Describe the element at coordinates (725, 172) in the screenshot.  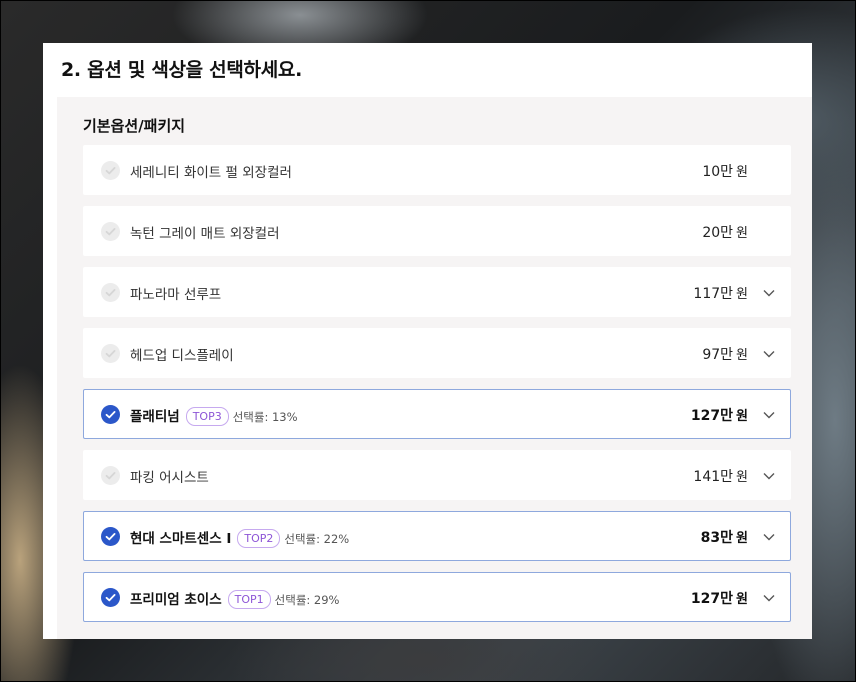
I see `option-price: 10만 원` at that location.